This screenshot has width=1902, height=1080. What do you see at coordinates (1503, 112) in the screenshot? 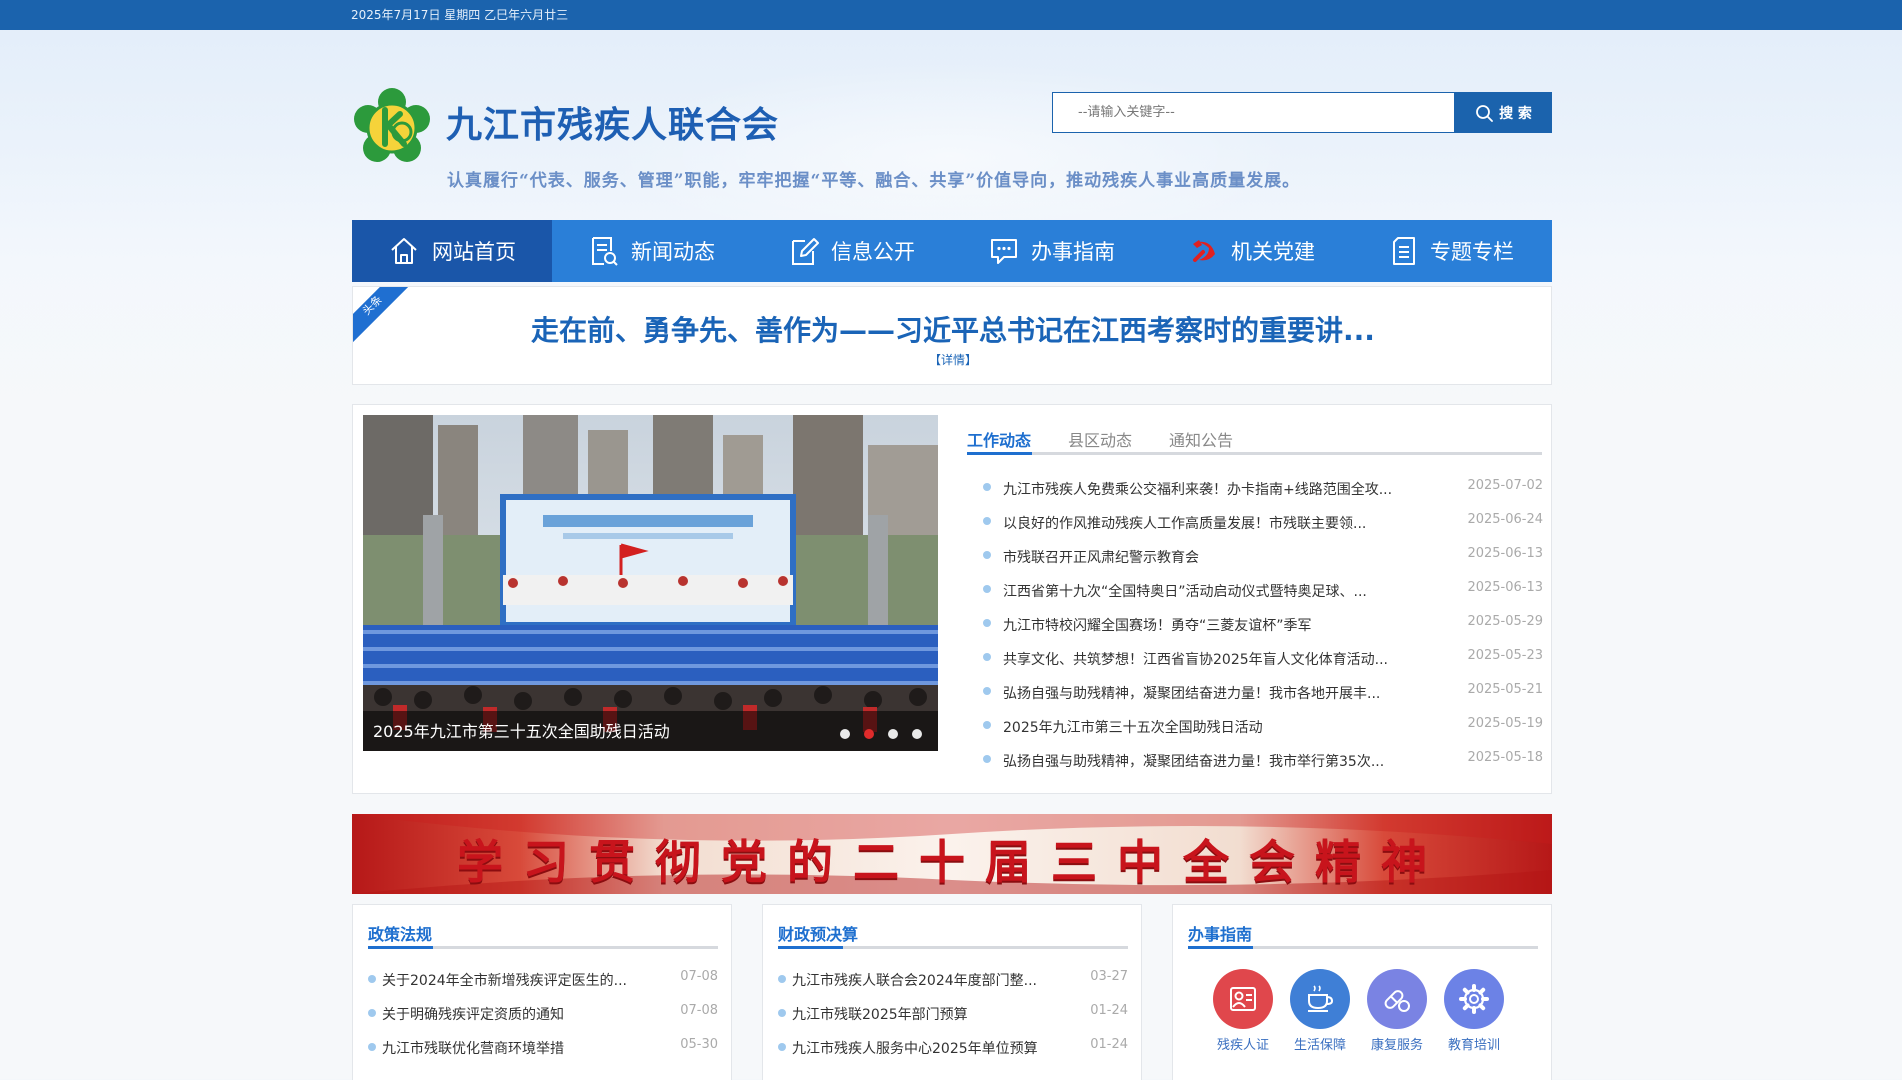
I see `search-button: 搜 索` at bounding box center [1503, 112].